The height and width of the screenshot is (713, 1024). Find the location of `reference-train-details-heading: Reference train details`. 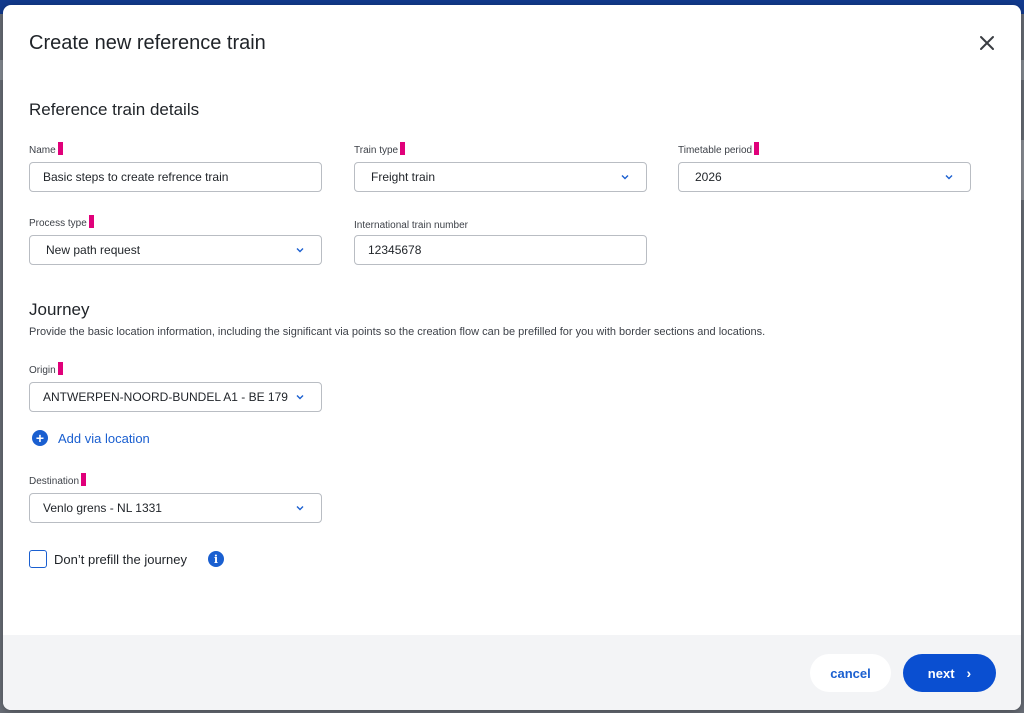

reference-train-details-heading: Reference train details is located at coordinates (114, 109).